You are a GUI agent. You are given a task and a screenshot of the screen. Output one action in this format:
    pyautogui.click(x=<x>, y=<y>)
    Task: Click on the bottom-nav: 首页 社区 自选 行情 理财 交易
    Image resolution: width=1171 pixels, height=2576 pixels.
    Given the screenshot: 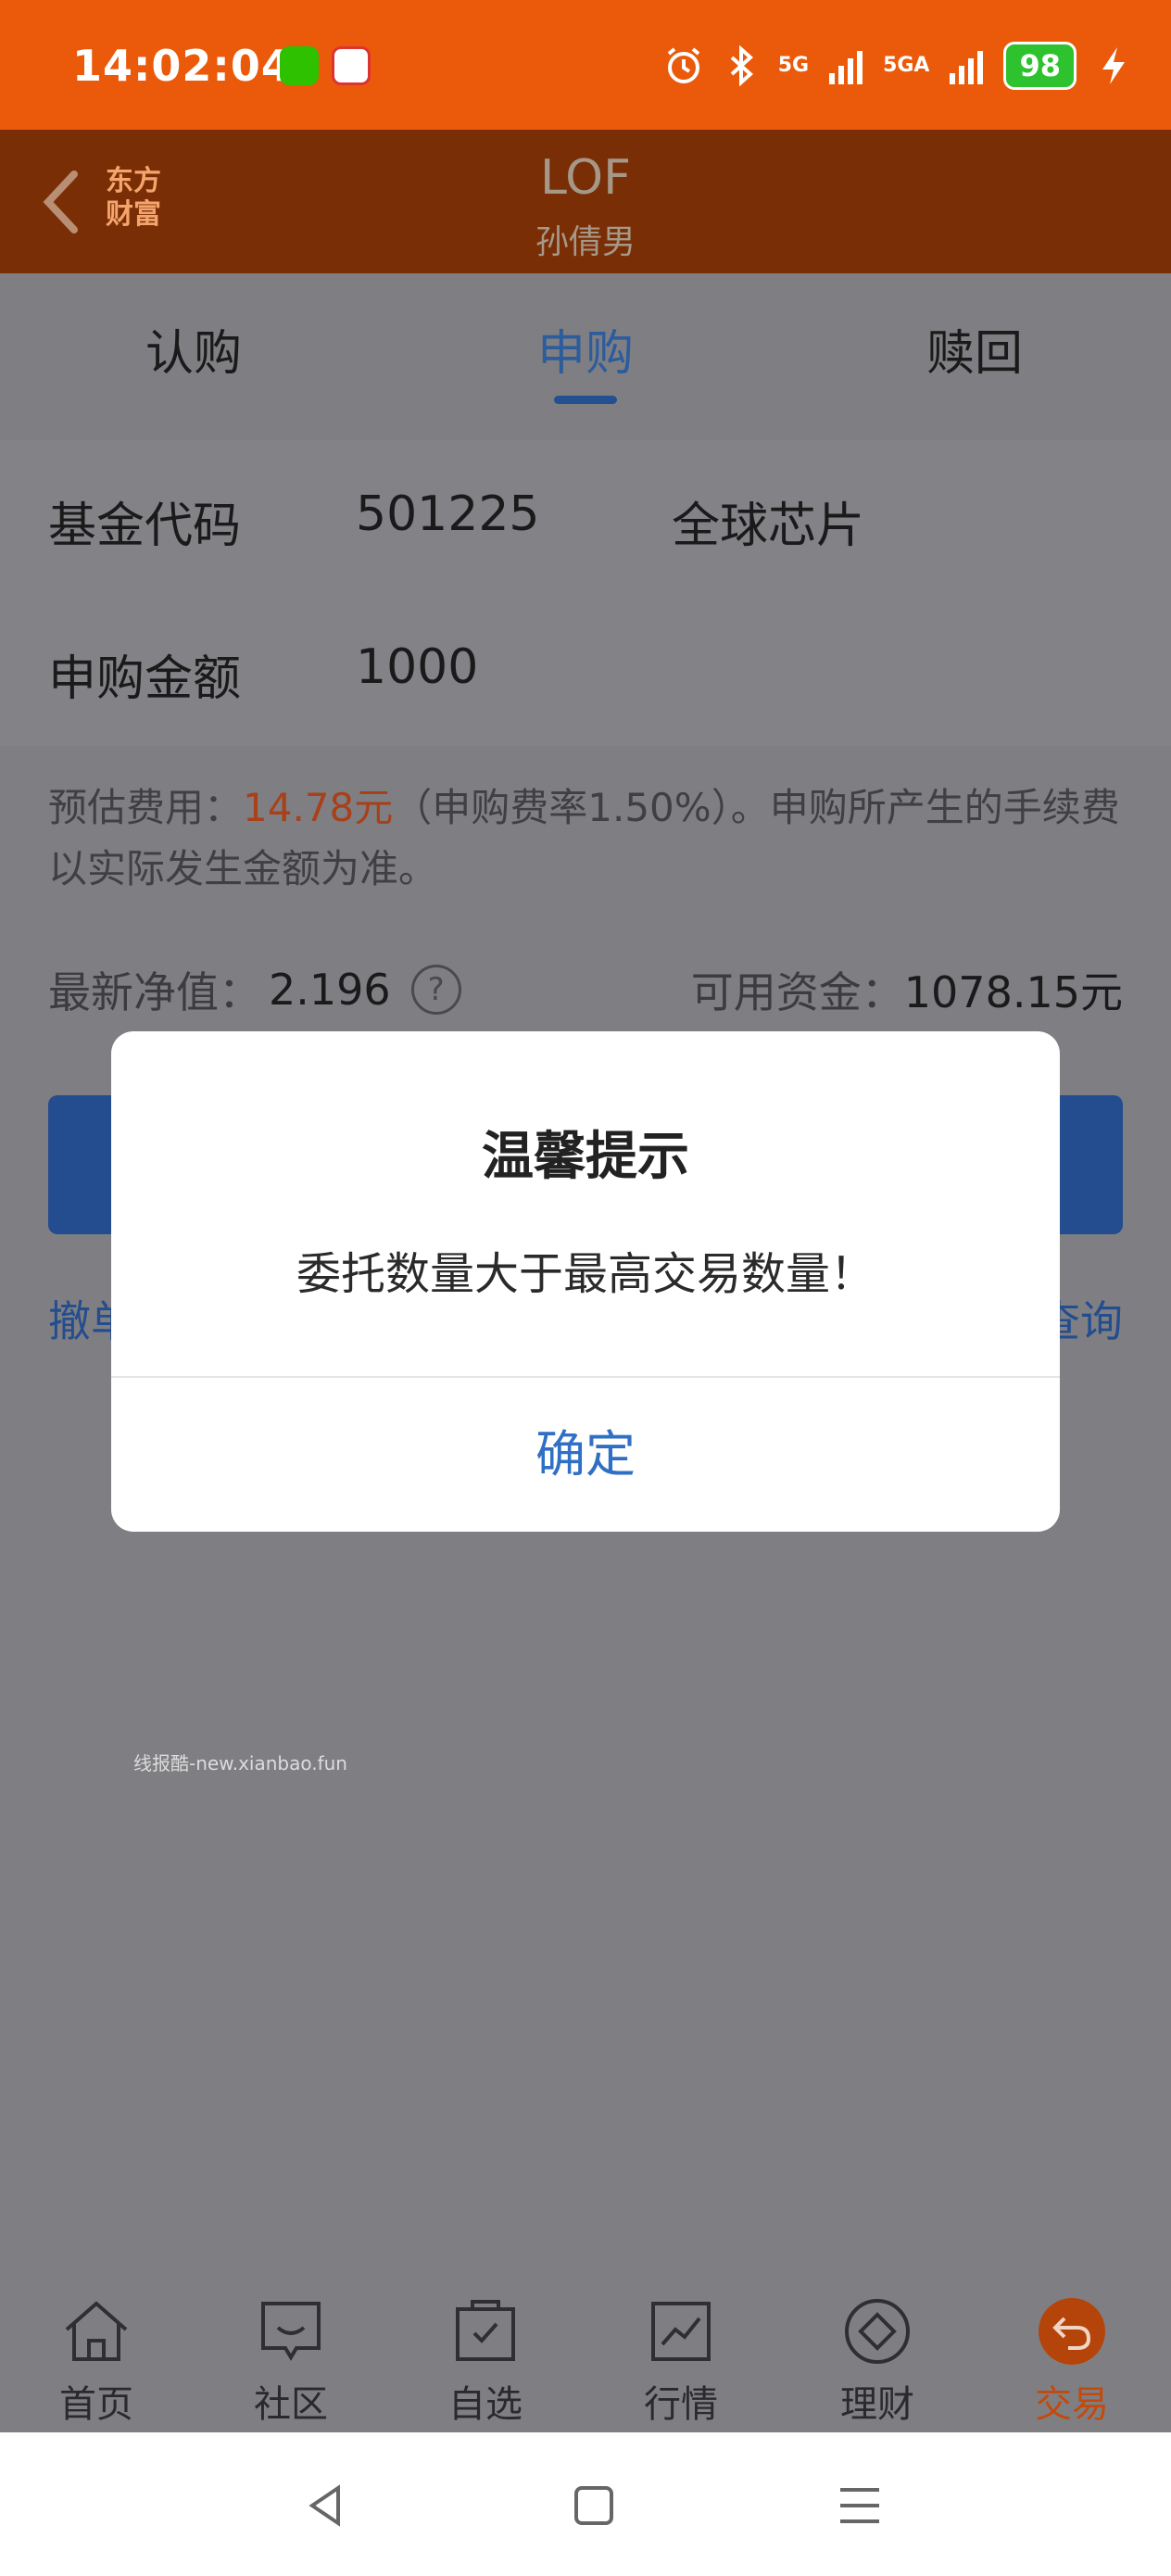 What is the action you would take?
    pyautogui.click(x=585, y=2347)
    